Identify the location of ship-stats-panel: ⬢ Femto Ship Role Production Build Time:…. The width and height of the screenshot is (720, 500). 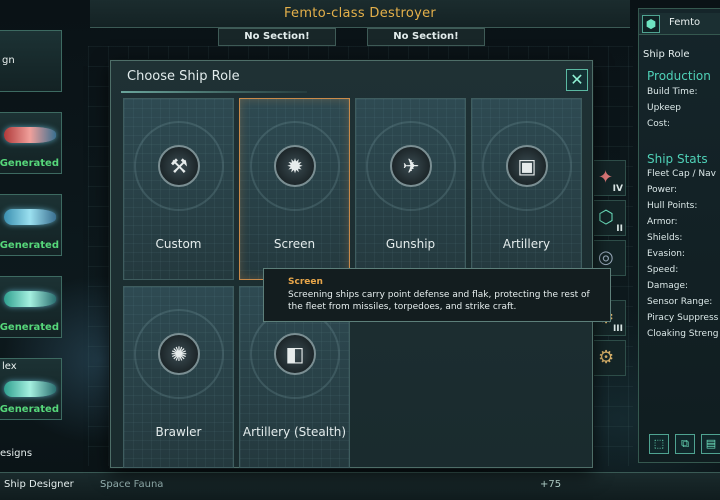
(679, 235).